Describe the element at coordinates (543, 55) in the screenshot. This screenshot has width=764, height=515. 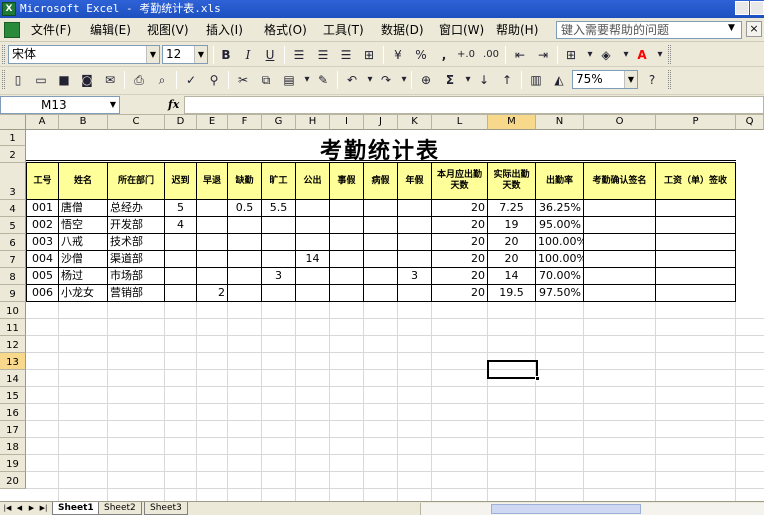
I see `increase-indent-icon: ⇥` at that location.